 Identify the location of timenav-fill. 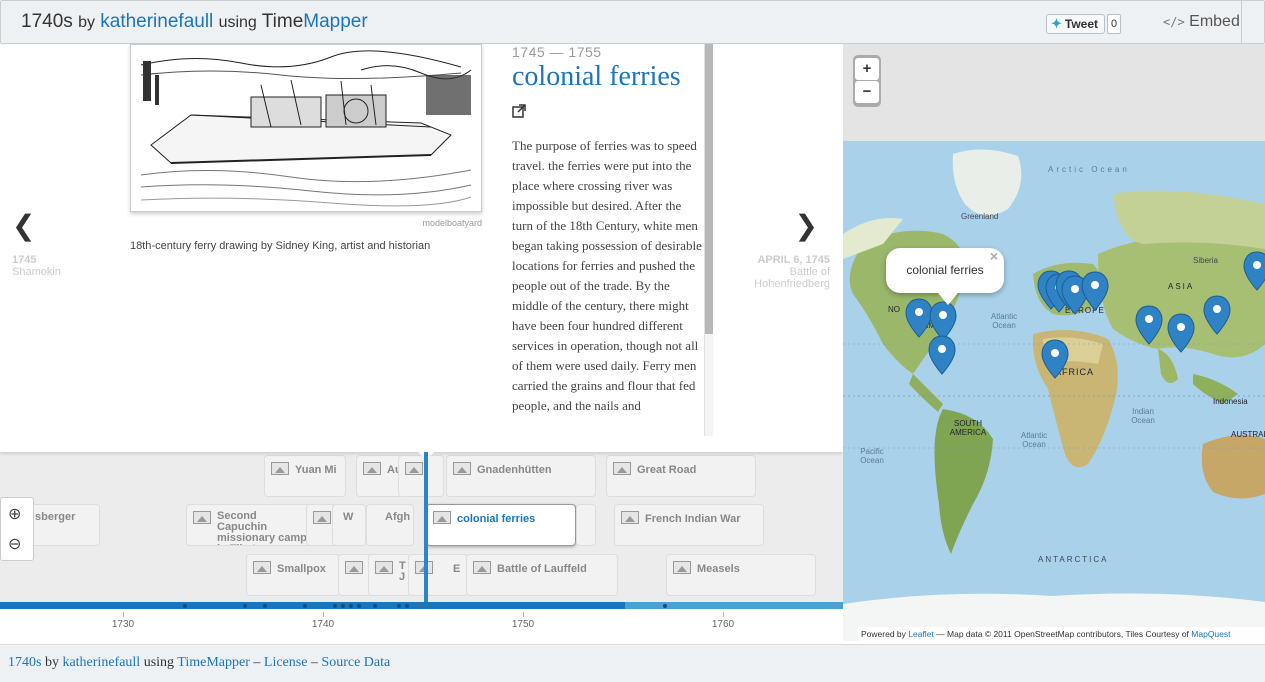
(312, 605).